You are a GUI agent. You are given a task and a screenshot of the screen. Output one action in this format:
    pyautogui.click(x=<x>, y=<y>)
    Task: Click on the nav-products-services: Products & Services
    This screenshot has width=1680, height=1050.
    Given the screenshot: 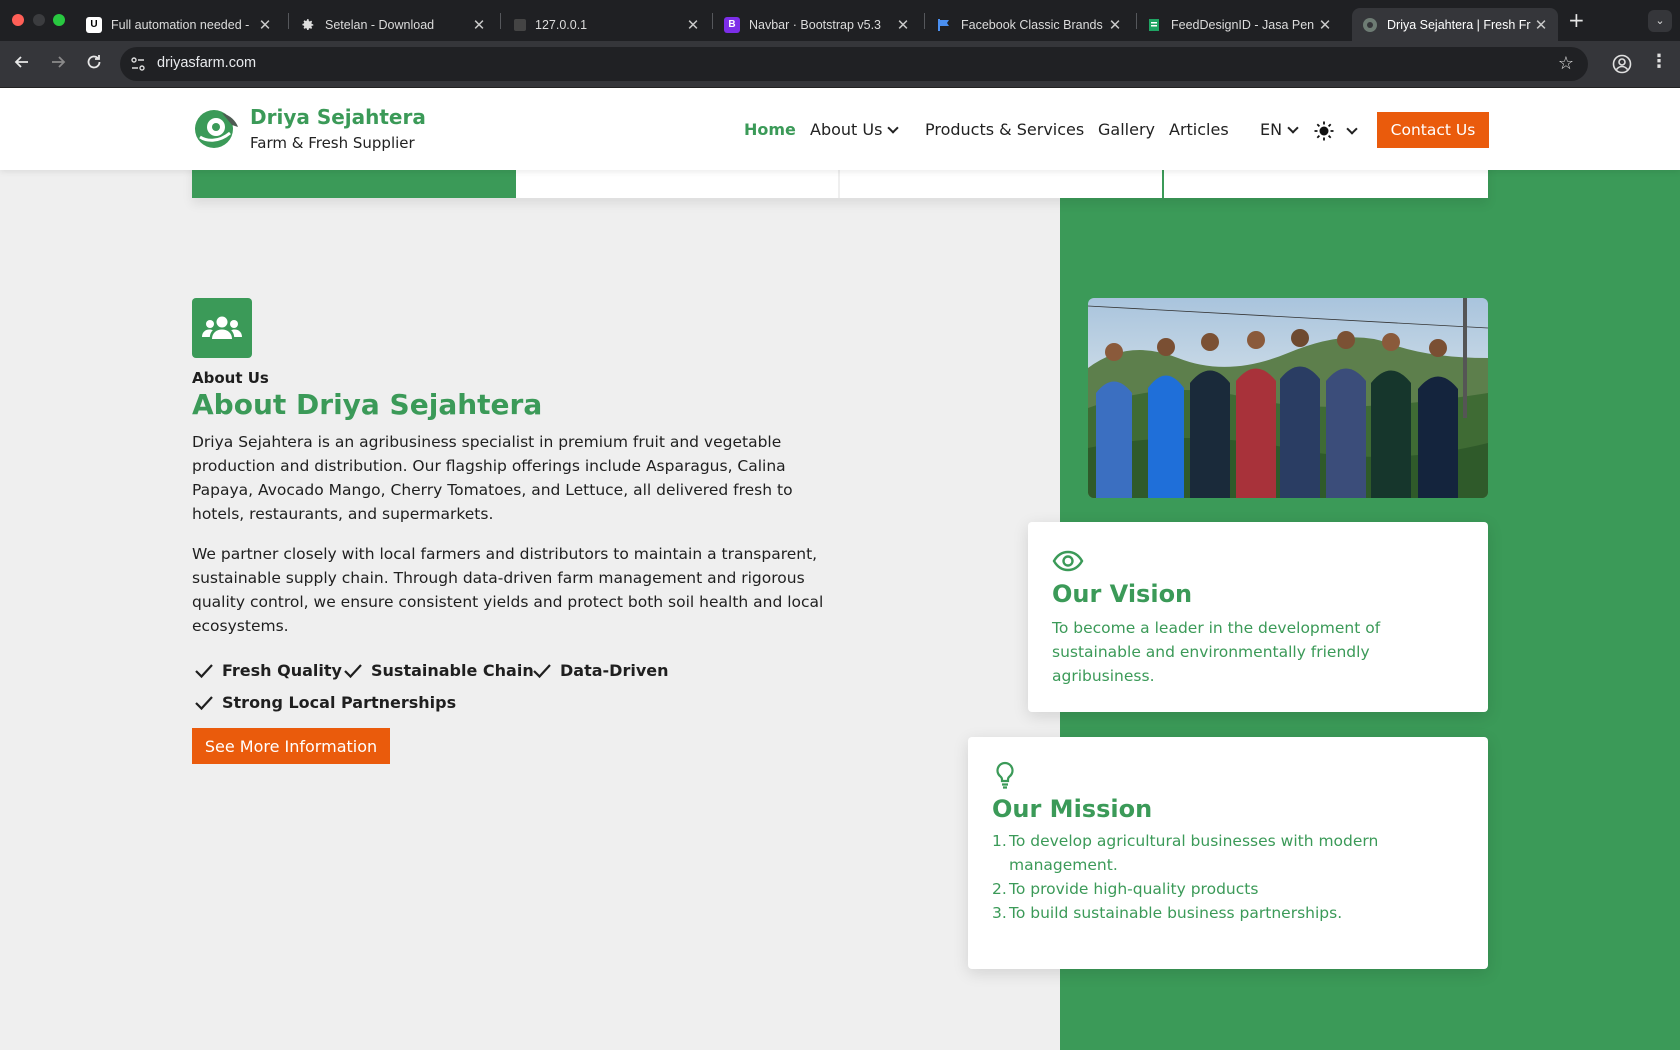 What is the action you would take?
    pyautogui.click(x=1004, y=129)
    